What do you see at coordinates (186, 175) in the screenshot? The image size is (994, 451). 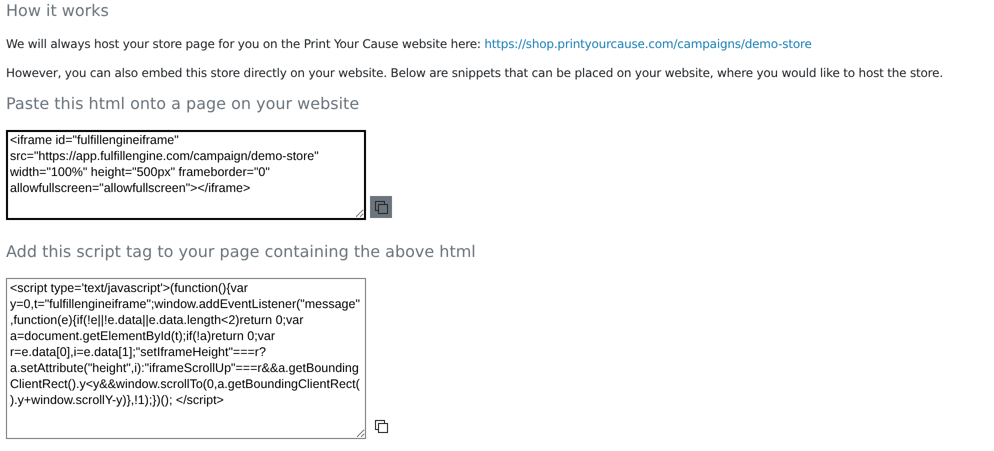 I see `code-field: <iframe id="fulfillengineiframe" src="https://app.fulfillengine.com/campaign/demo-store" width="100%" height="500px" frameborder="0" allowfullscreen="allowfullscreen"></iframe>` at bounding box center [186, 175].